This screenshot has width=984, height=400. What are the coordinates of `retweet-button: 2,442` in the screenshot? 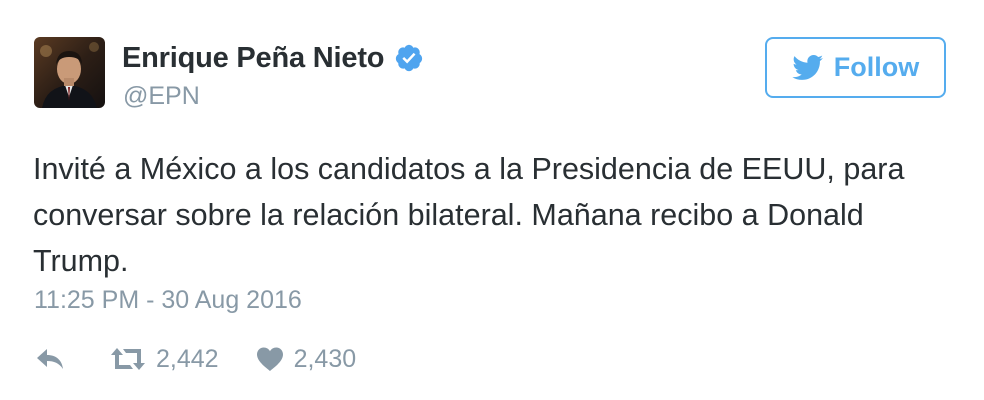 It's located at (164, 359).